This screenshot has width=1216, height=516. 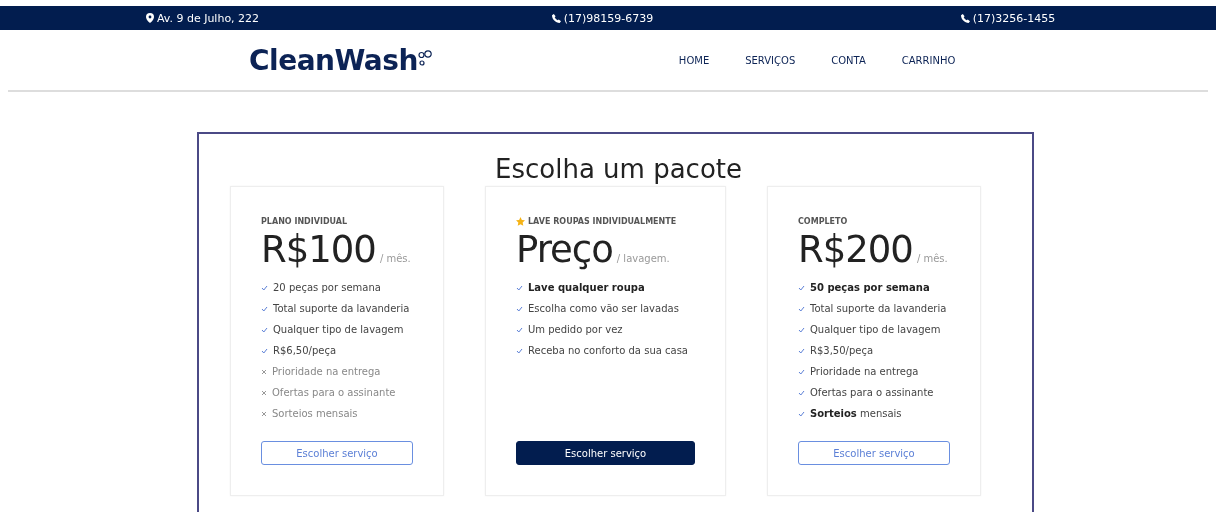 I want to click on plan-label: PLANO INDIVIDUAL, so click(x=304, y=221).